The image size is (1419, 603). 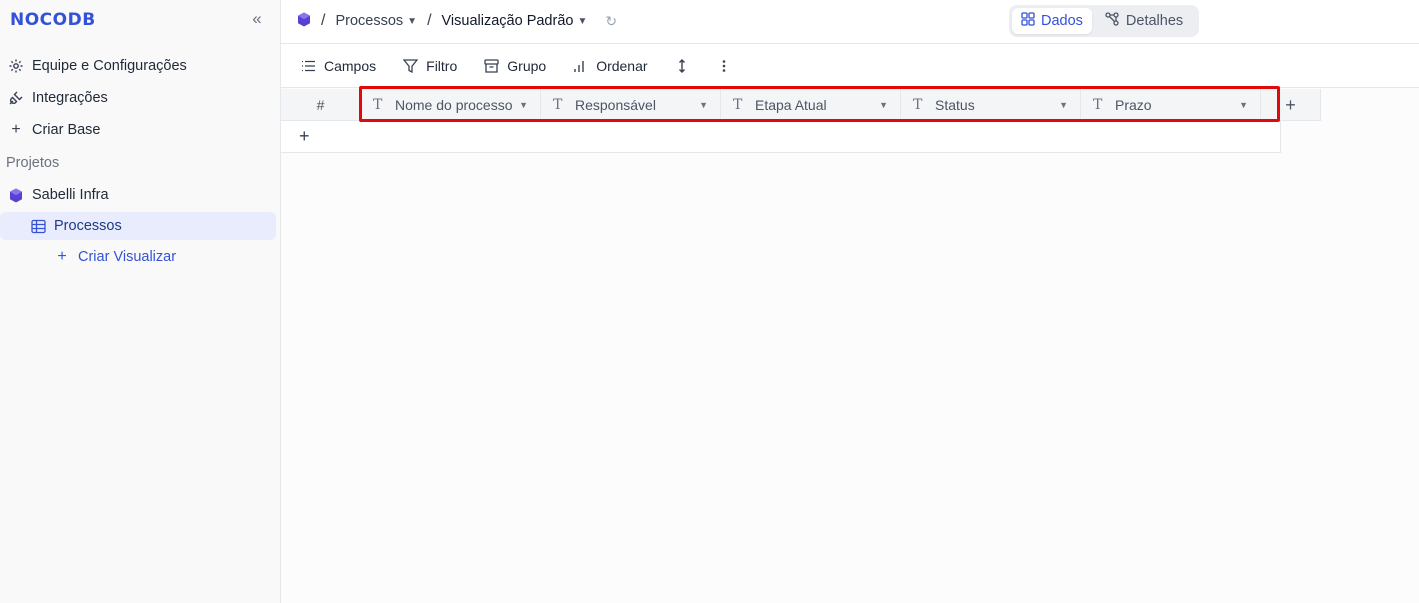 I want to click on column-header-responsavel: T Responsável ▼, so click(x=631, y=105).